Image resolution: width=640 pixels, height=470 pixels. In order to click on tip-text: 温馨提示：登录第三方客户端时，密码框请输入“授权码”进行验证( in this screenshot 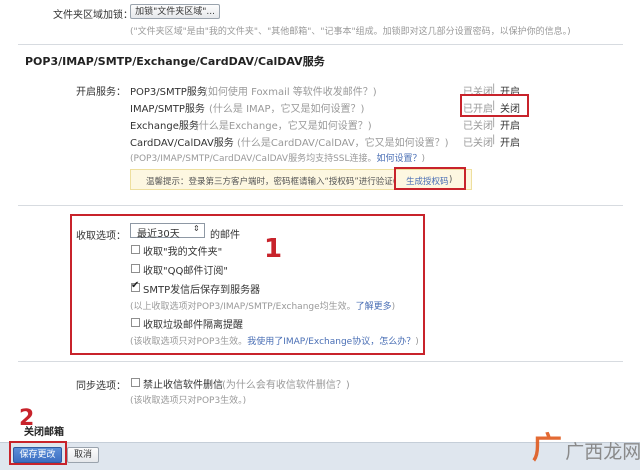, I will do `click(271, 182)`.